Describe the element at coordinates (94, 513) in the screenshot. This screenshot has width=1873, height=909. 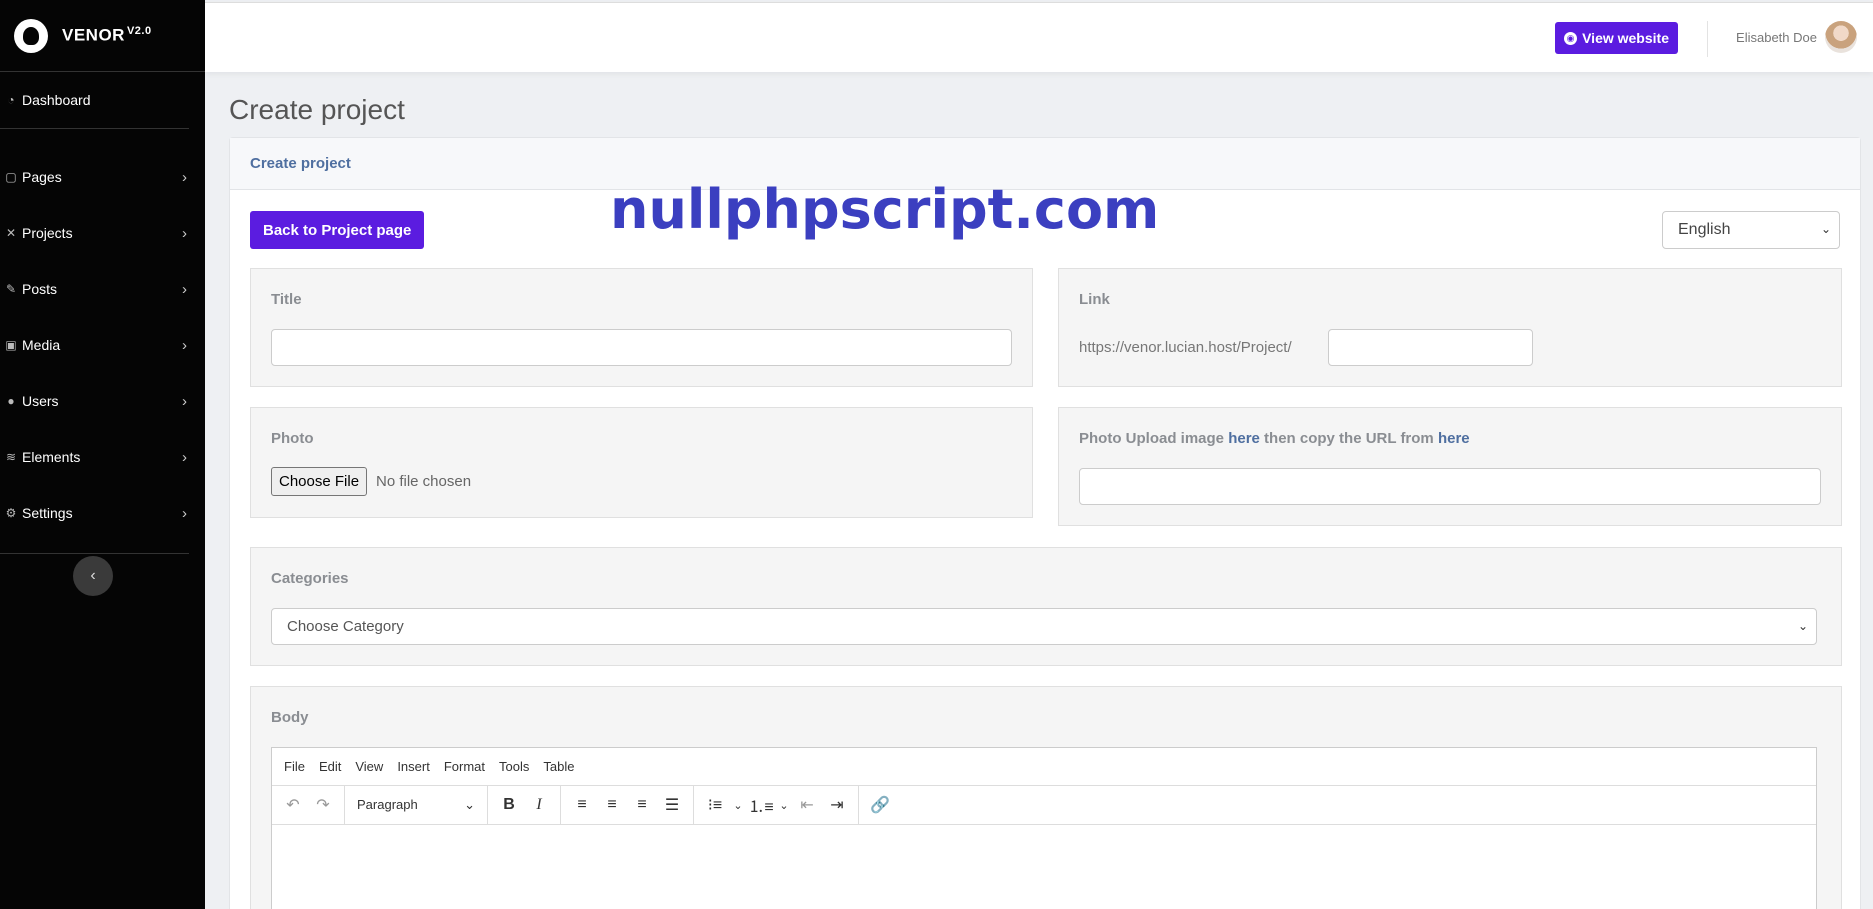
I see `sidebar-item-settings: ⚙ Settings ›` at that location.